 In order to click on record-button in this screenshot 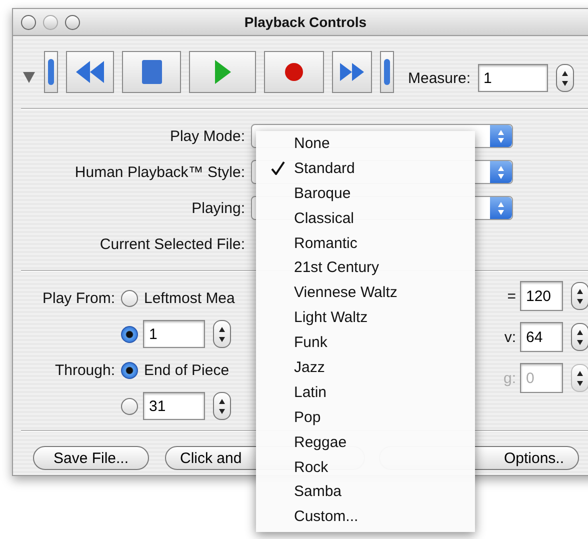, I will do `click(294, 72)`.